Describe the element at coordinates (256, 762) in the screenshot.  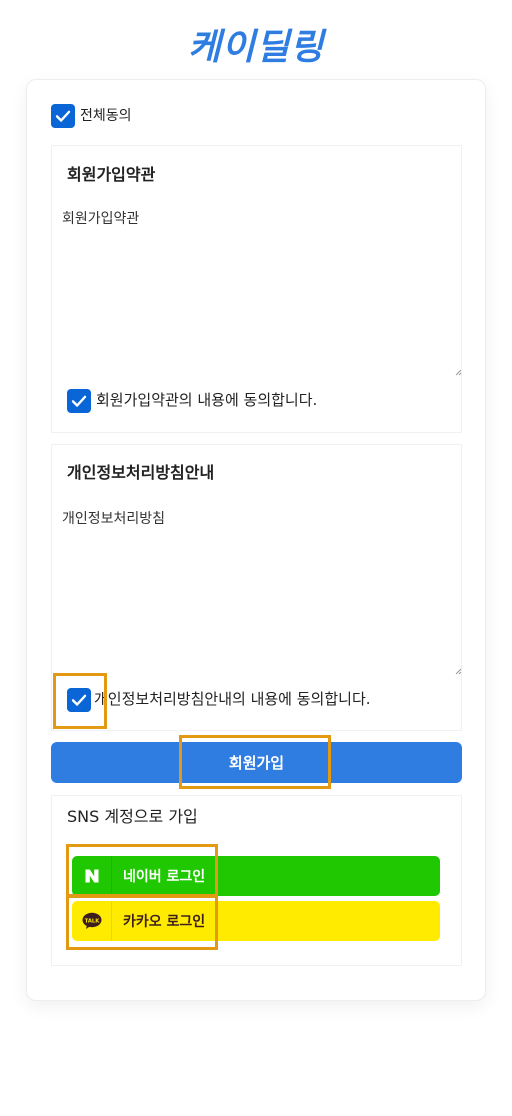
I see `signup-button: 회원가입` at that location.